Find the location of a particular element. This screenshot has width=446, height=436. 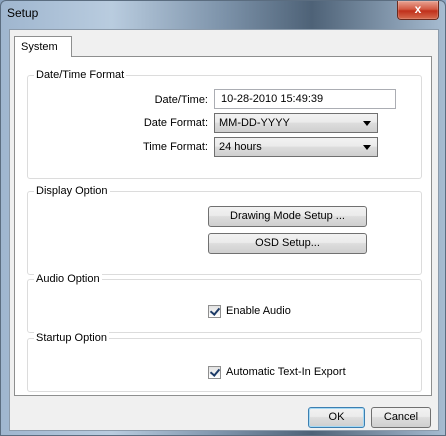

date-format-select: MM-DD-YYYY is located at coordinates (296, 123).